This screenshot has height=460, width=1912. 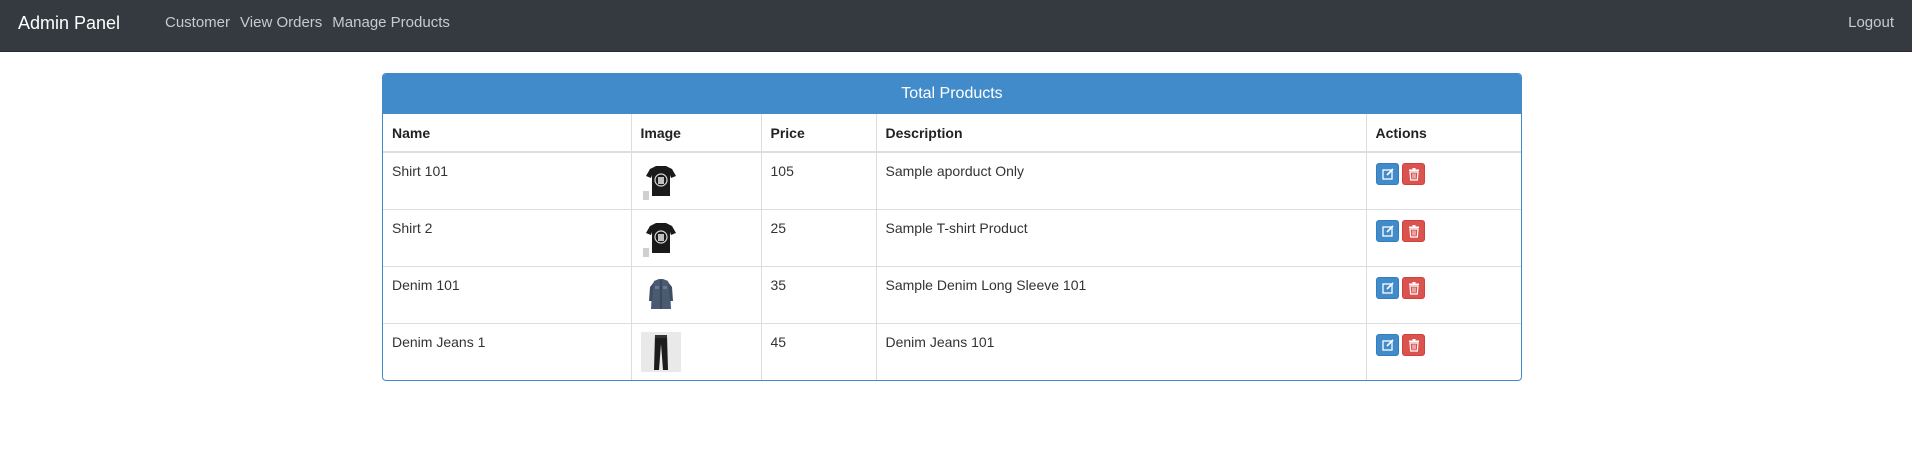 I want to click on cell-price: 35, so click(x=819, y=294).